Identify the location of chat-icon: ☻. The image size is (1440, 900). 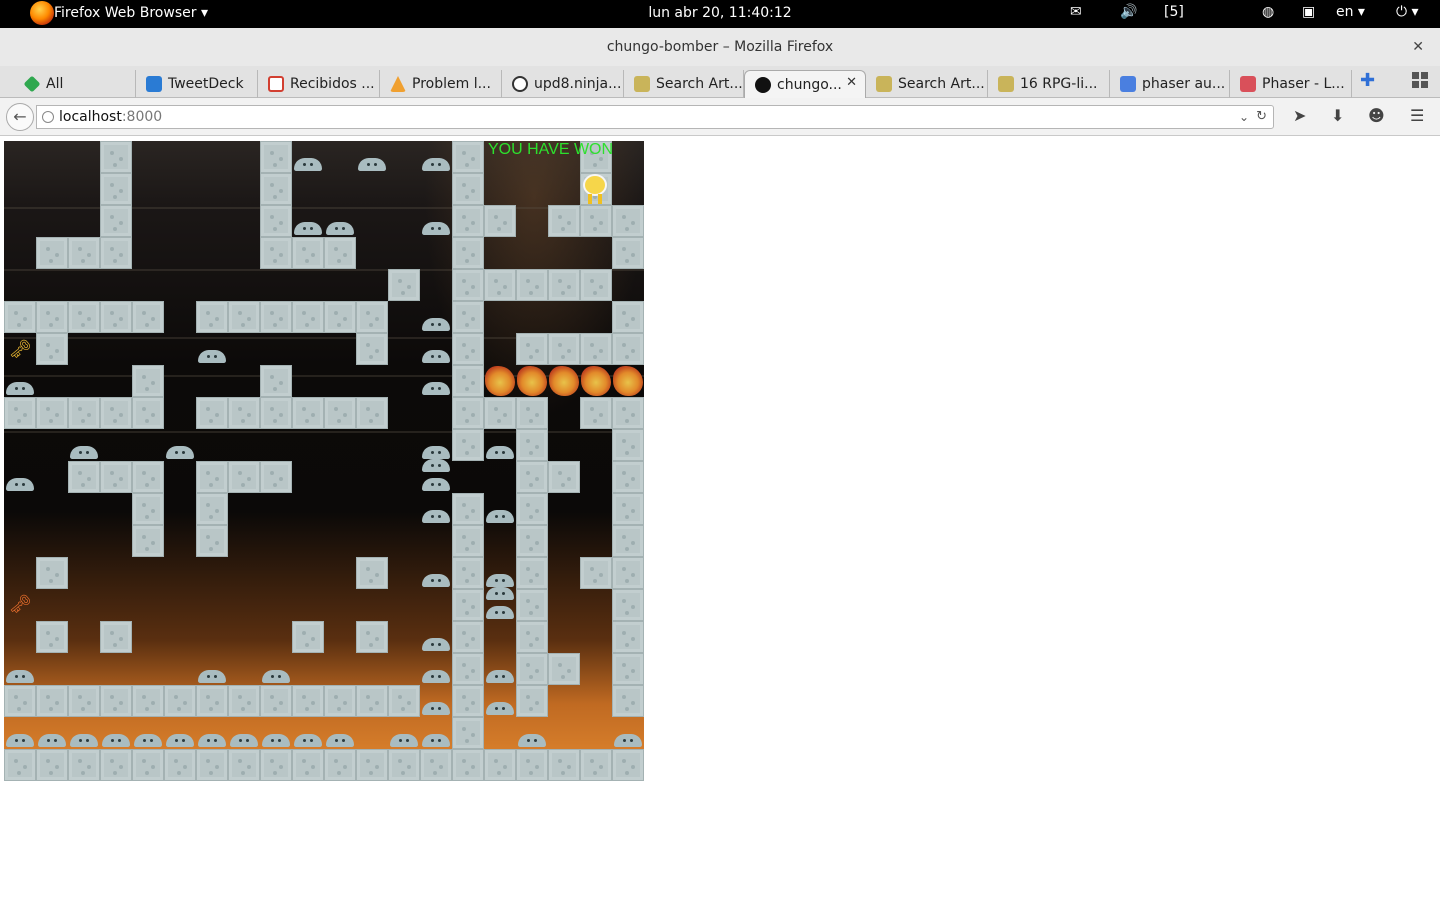
(1376, 115).